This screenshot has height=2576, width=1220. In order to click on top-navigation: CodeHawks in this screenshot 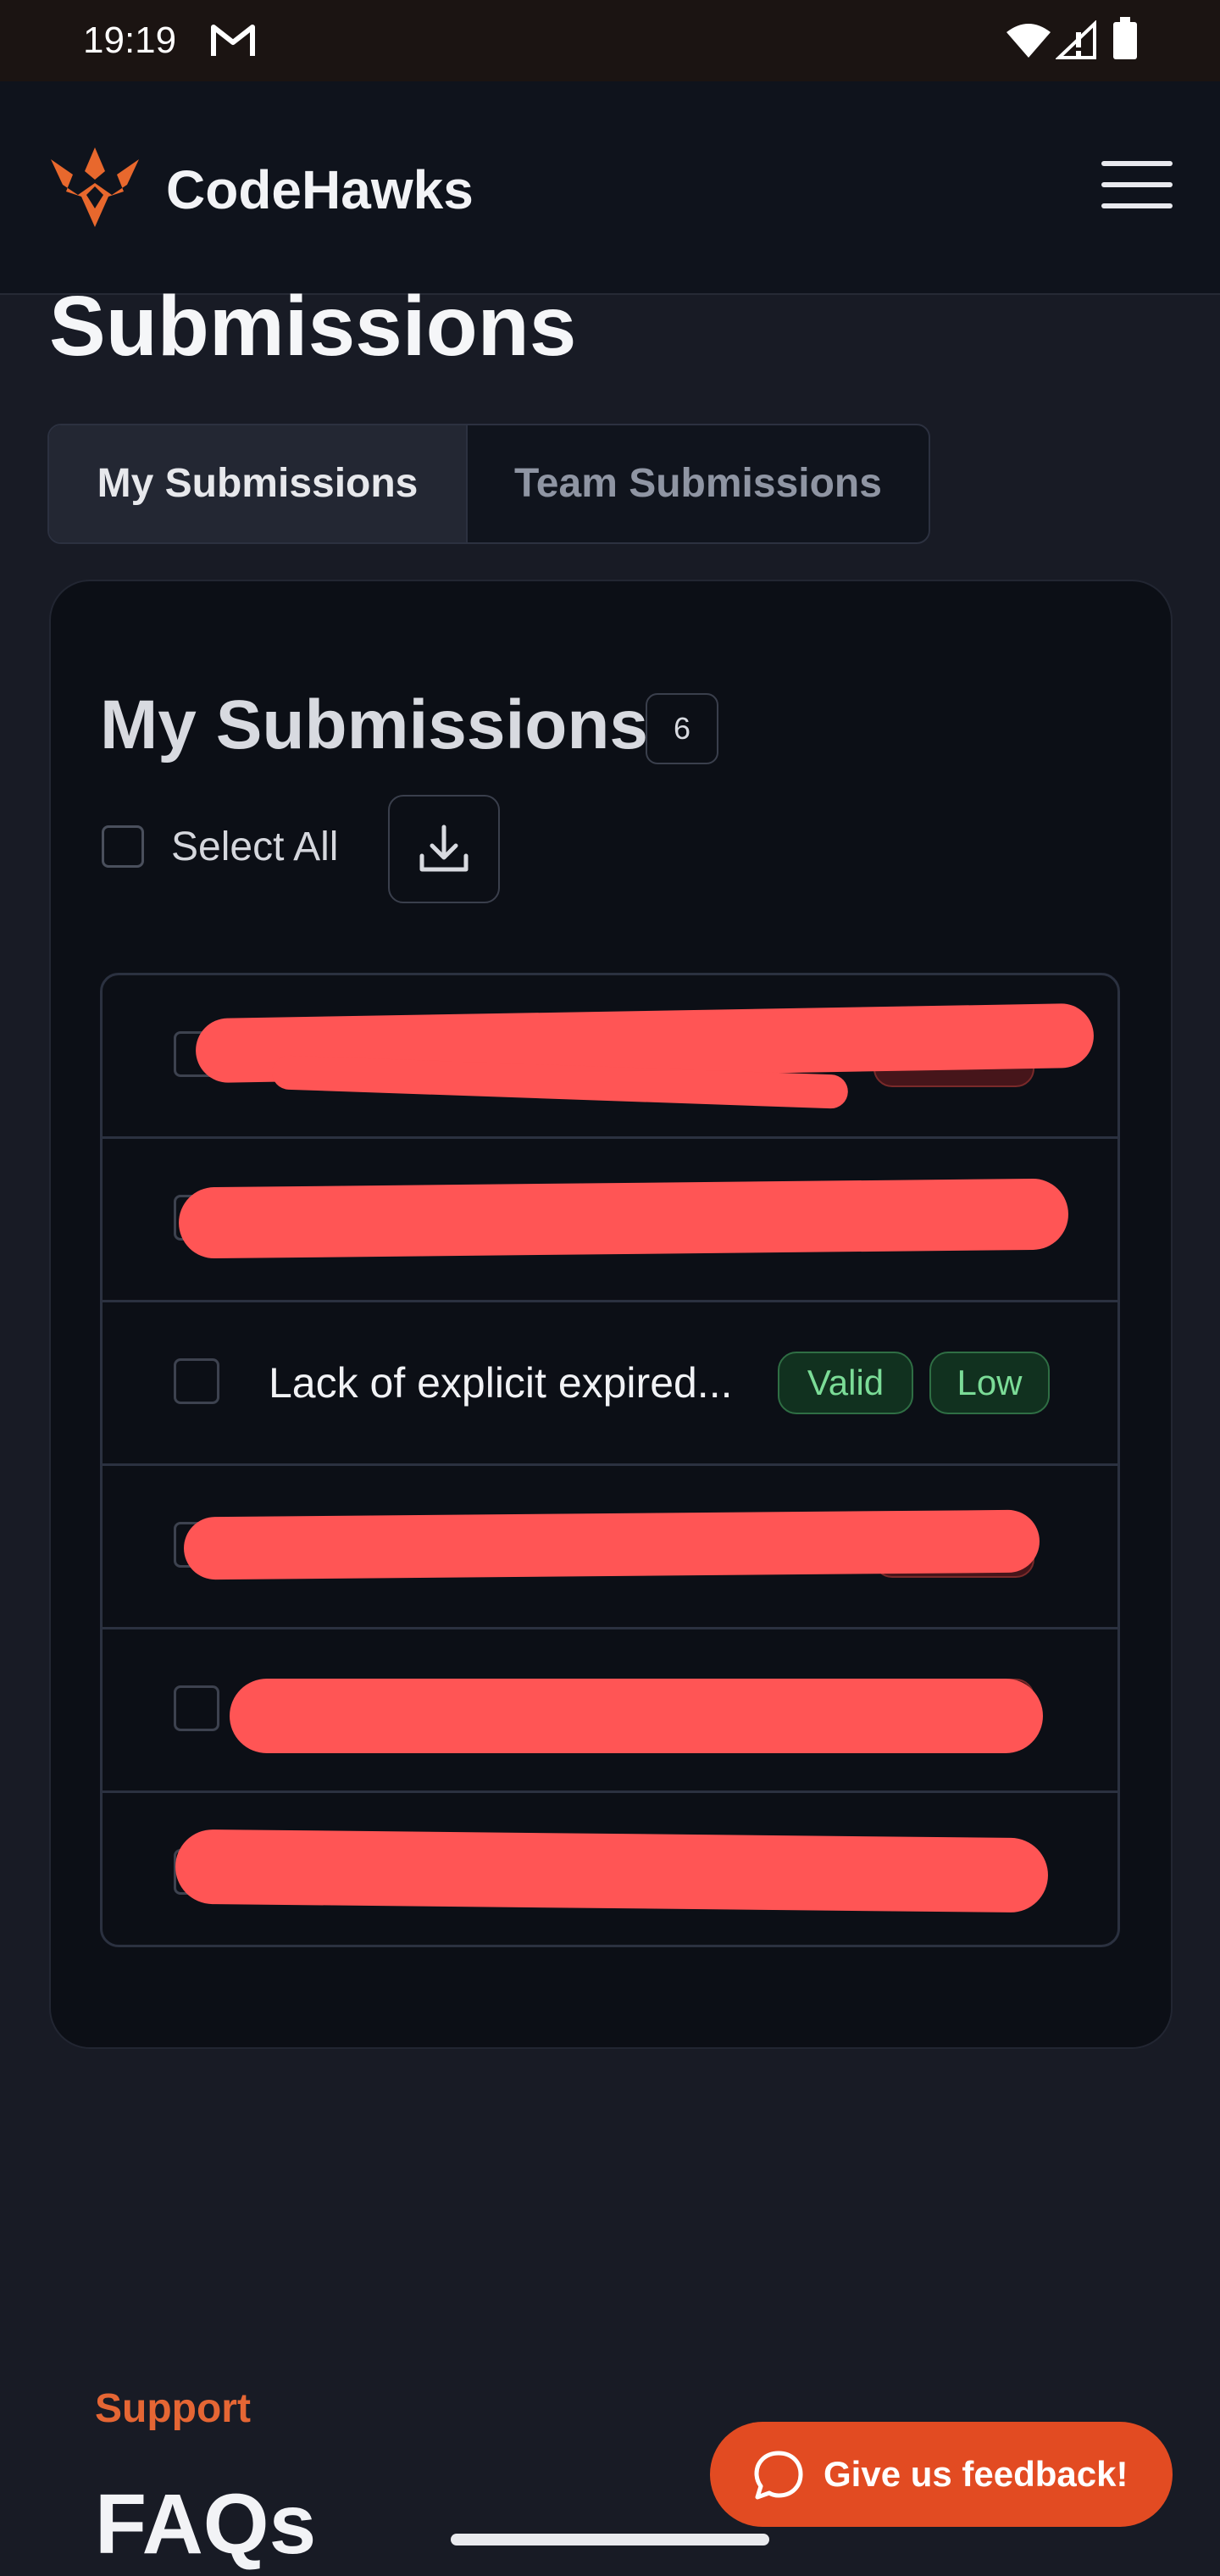, I will do `click(610, 188)`.